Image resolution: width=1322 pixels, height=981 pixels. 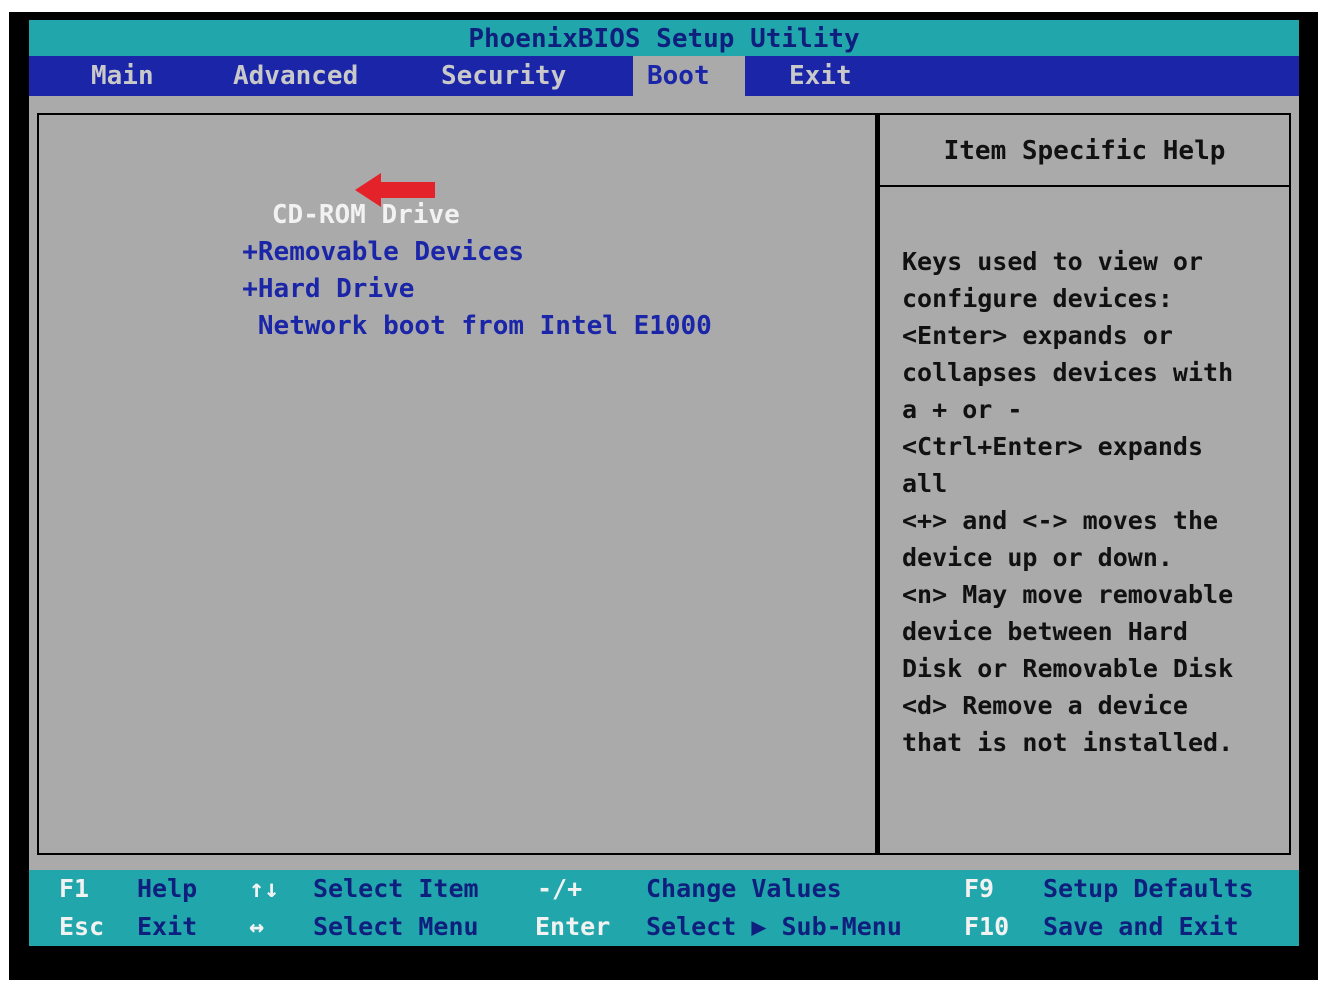 I want to click on help-line: configure devices:, so click(x=1037, y=298).